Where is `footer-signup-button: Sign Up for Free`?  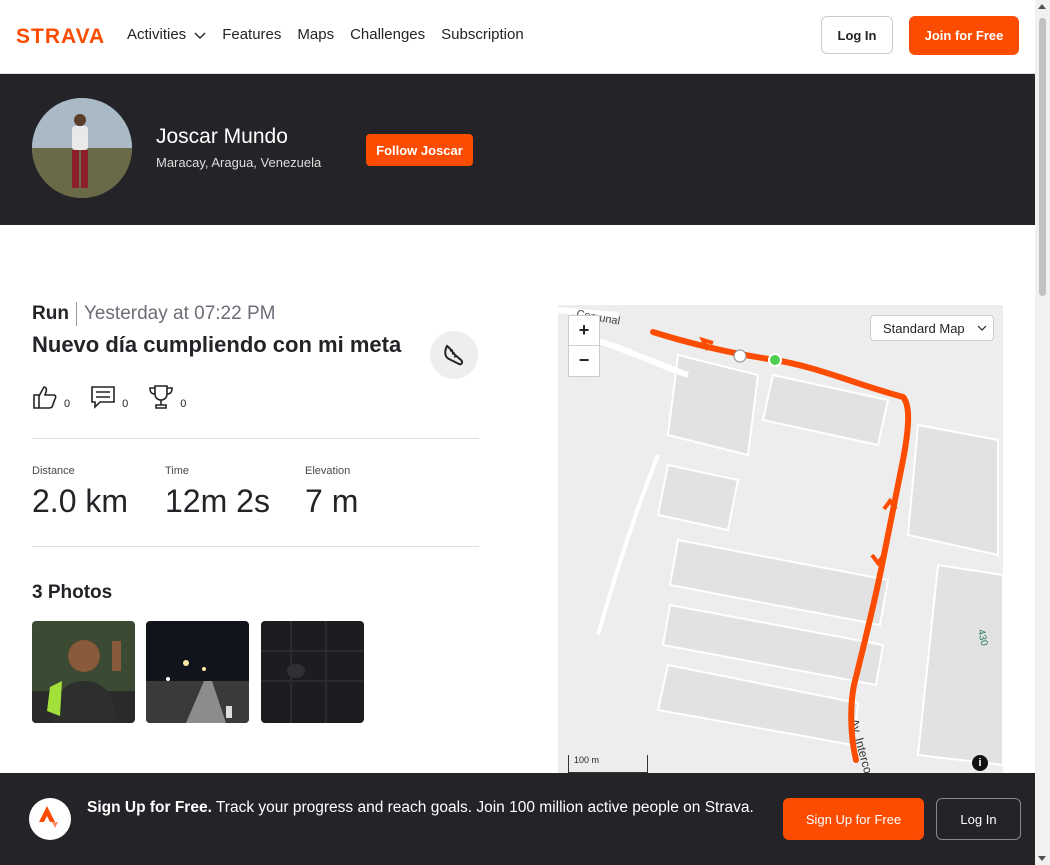
footer-signup-button: Sign Up for Free is located at coordinates (853, 819).